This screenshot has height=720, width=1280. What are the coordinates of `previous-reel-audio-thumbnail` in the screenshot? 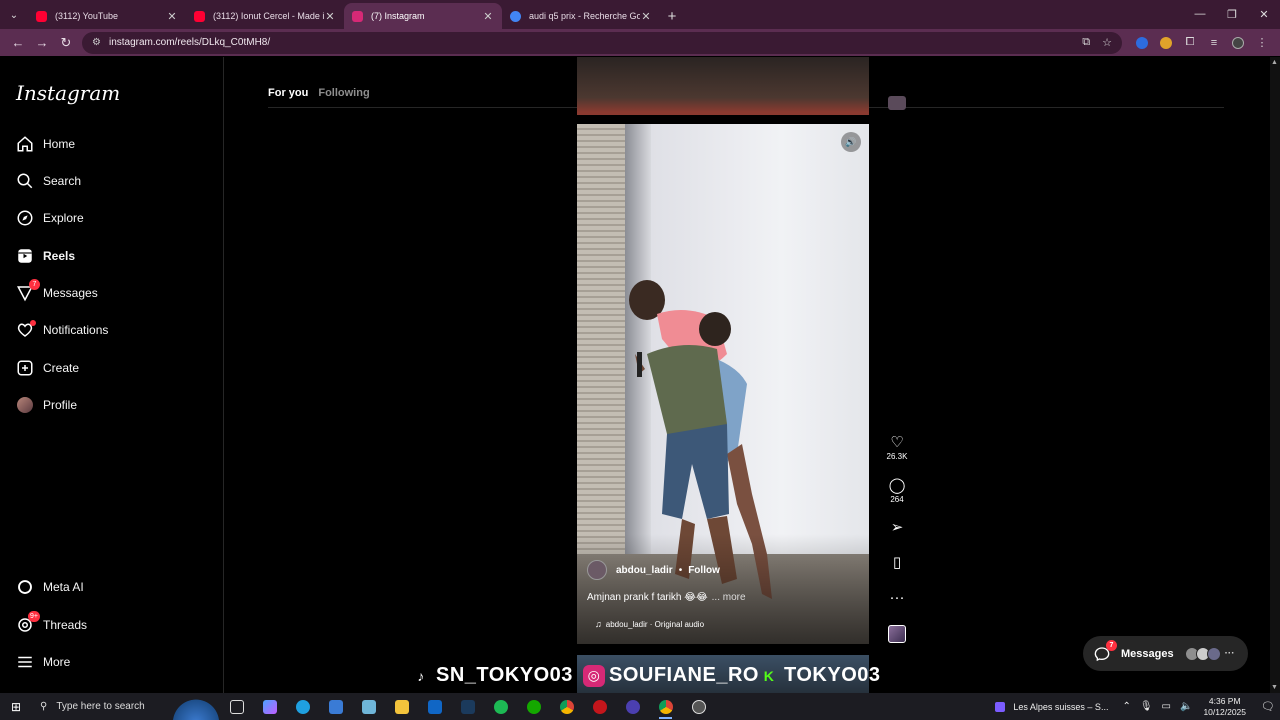 It's located at (897, 103).